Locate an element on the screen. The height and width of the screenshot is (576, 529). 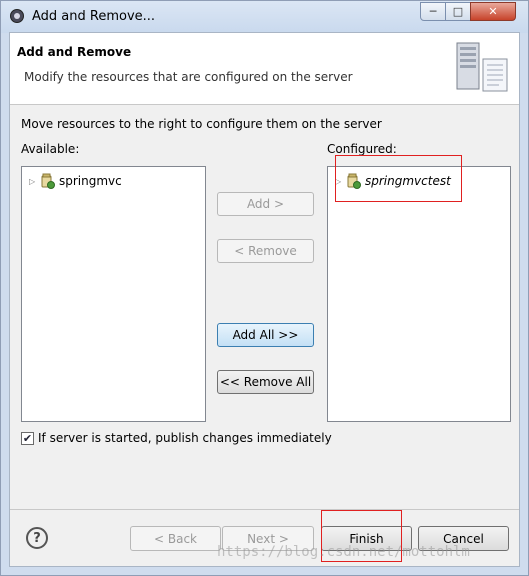
title-bar: Add and Remove... ─ □ ✕ is located at coordinates (264, 17).